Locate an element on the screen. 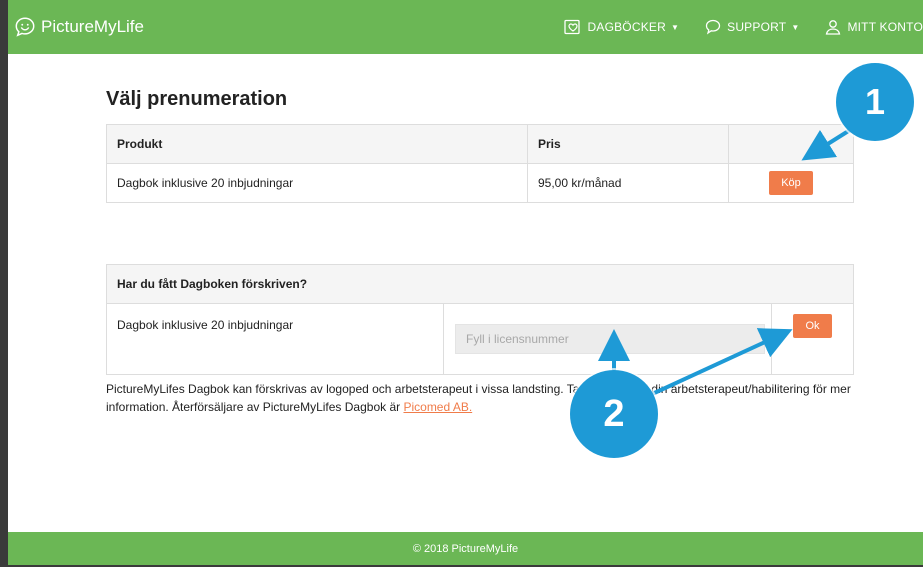  reseller-link: Picomed AB. is located at coordinates (437, 407).